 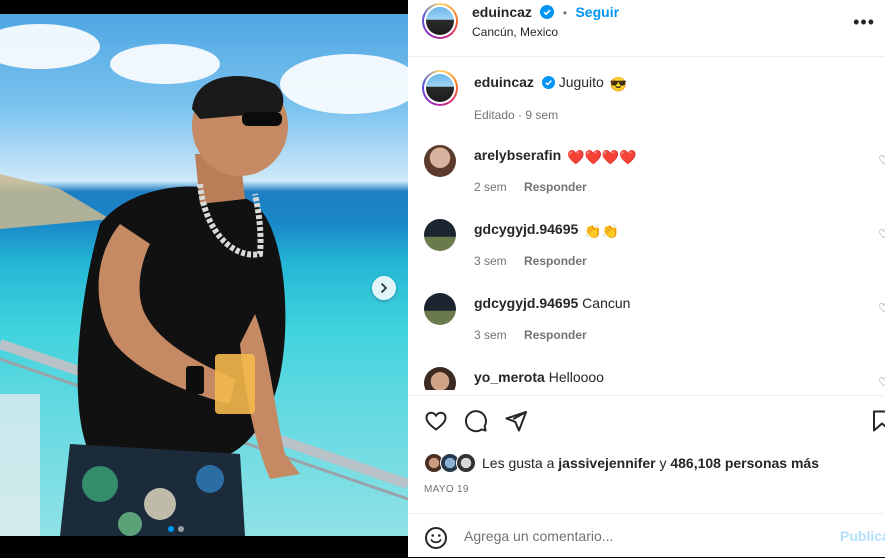 I want to click on liker-avatars, so click(x=450, y=463).